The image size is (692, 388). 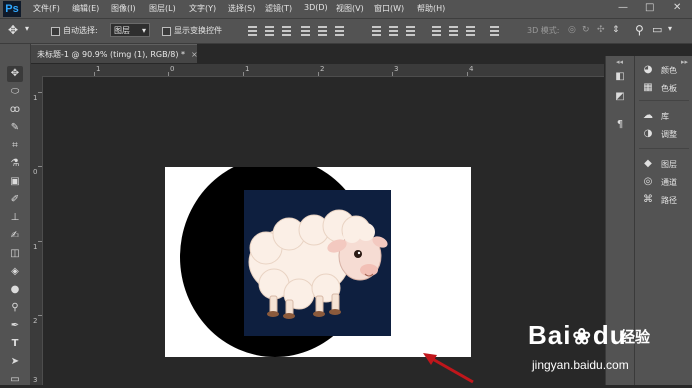 I want to click on workspace-icon: ▭, so click(x=657, y=29).